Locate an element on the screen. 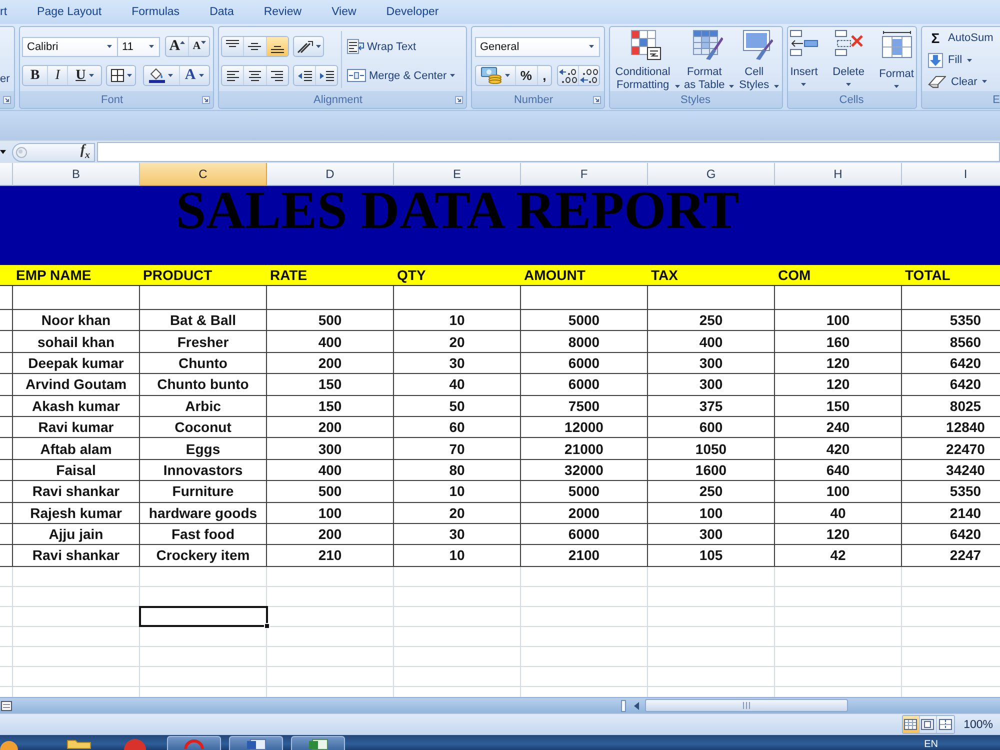 This screenshot has height=750, width=1000. ribbon-button: Σ AutoSum is located at coordinates (961, 38).